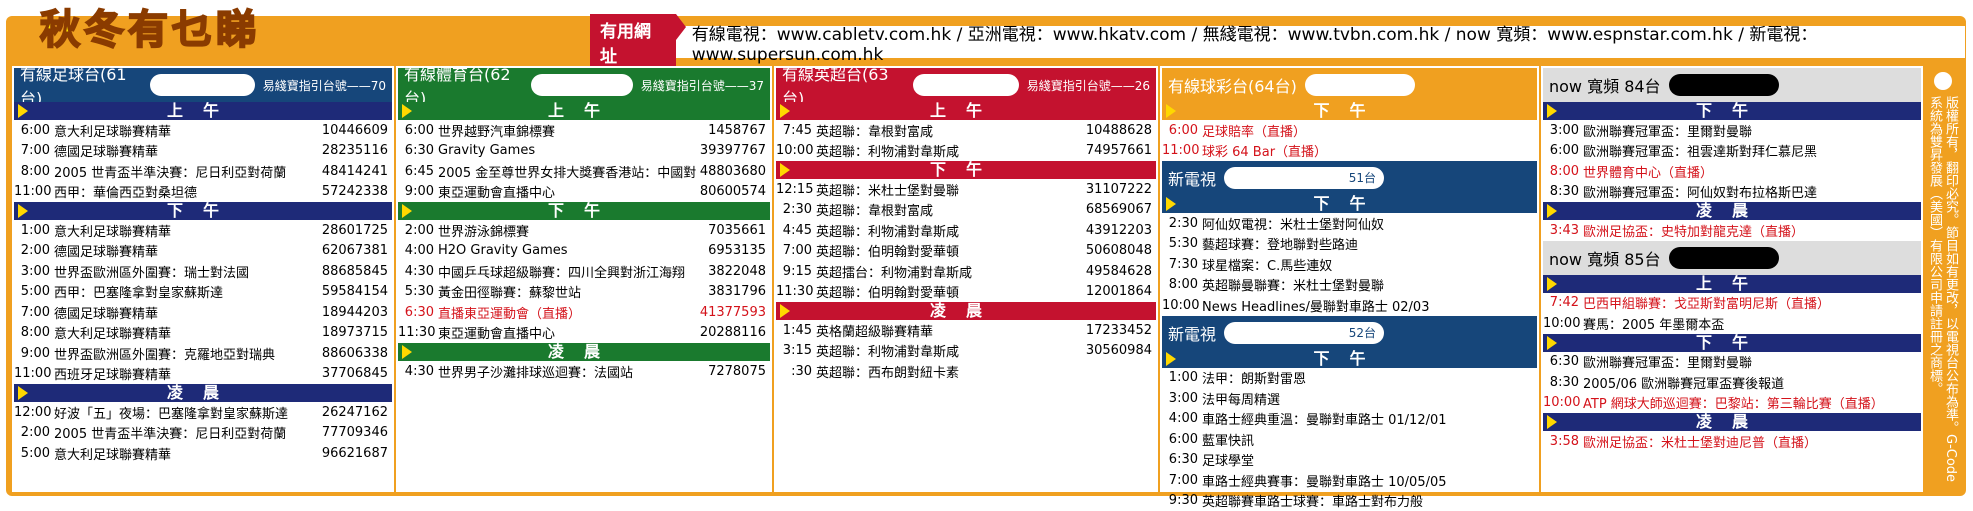  I want to click on channel-title: now 寬頻 84台, so click(1605, 85).